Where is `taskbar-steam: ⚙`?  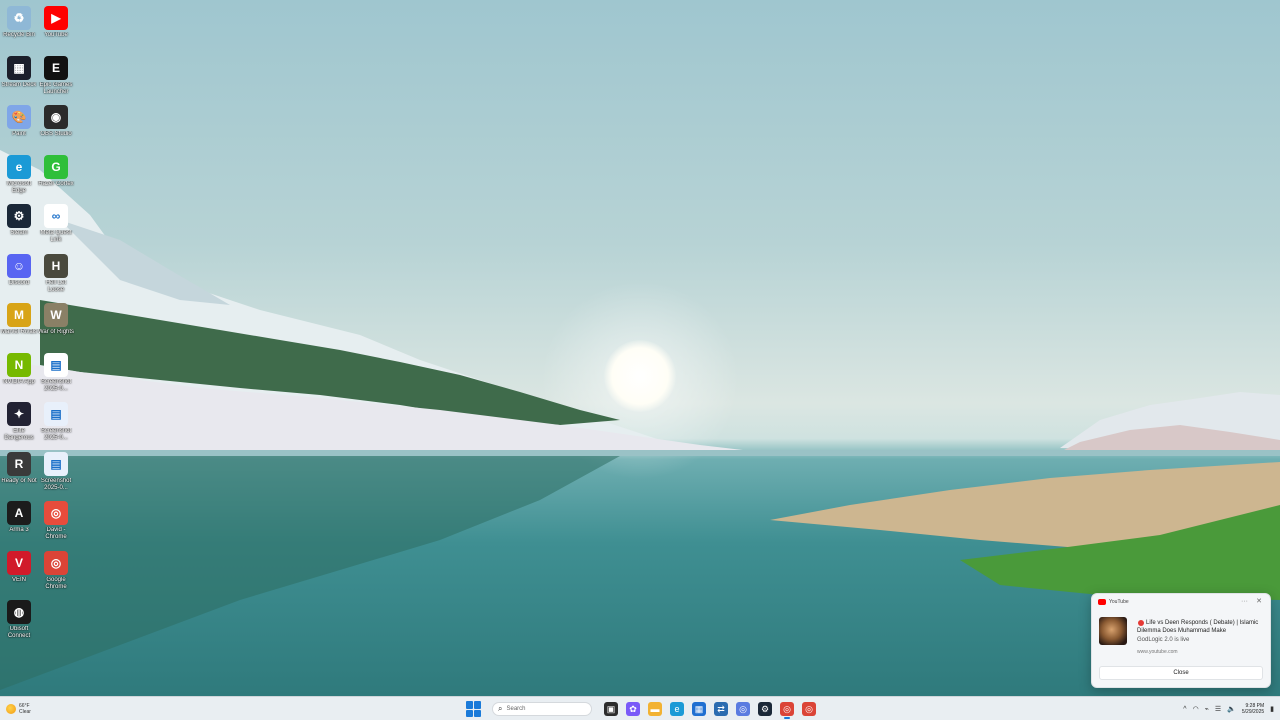 taskbar-steam: ⚙ is located at coordinates (765, 709).